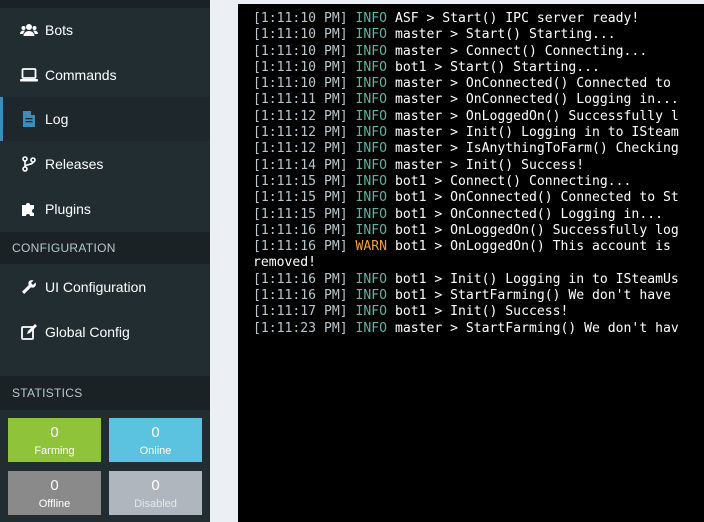  What do you see at coordinates (59, 30) in the screenshot?
I see `sidebar-item-label: Bots` at bounding box center [59, 30].